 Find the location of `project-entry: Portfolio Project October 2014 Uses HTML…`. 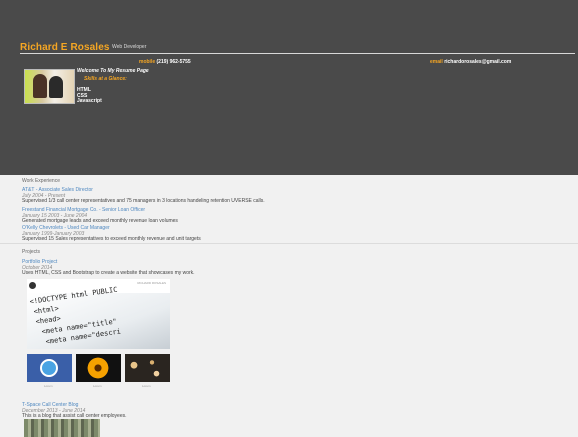

project-entry: Portfolio Project October 2014 Uses HTML… is located at coordinates (108, 268).